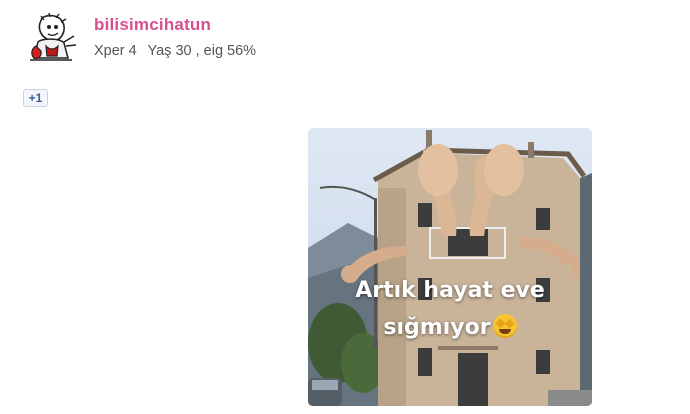 The image size is (690, 414). What do you see at coordinates (152, 25) in the screenshot?
I see `username: bilisimcihatun` at bounding box center [152, 25].